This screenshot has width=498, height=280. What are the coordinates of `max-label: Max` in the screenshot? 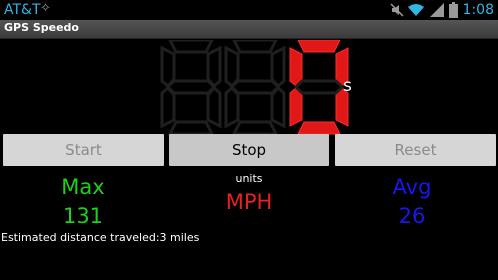 It's located at (83, 187).